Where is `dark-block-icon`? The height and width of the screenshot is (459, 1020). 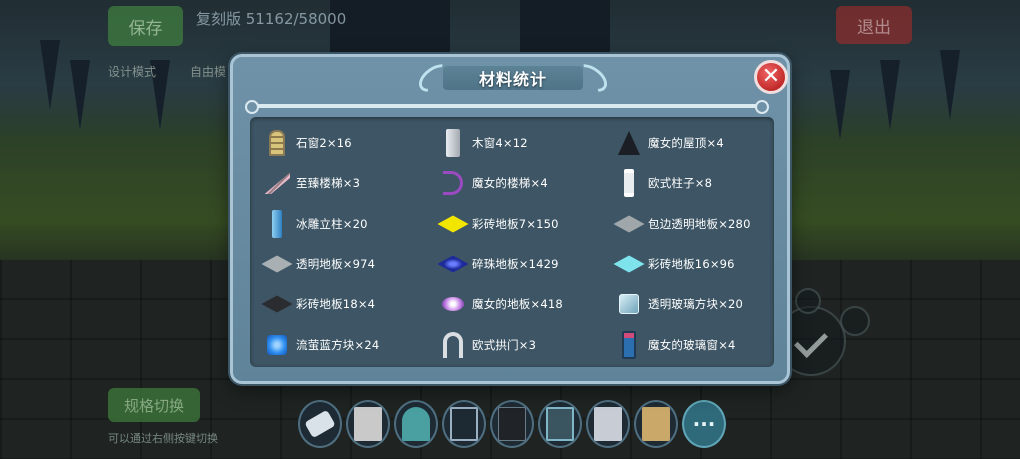 dark-block-icon is located at coordinates (512, 424).